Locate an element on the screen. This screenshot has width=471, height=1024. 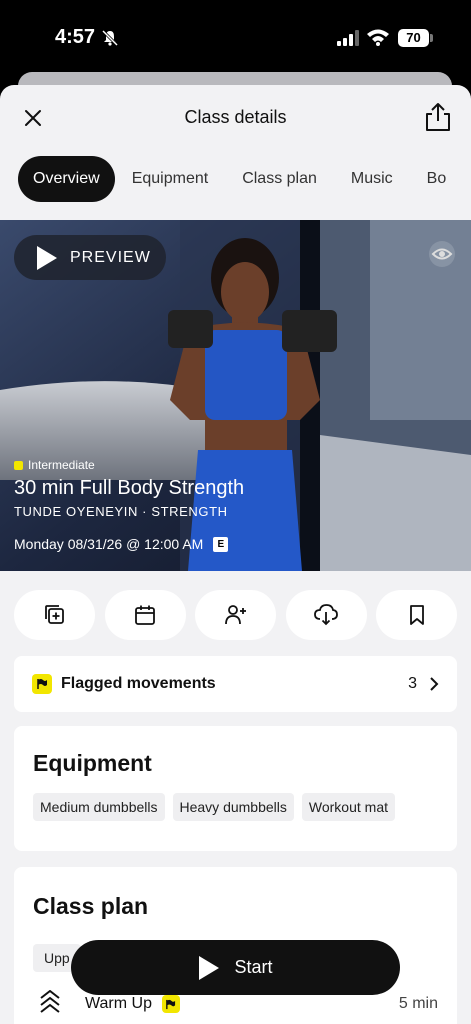
schedule-button is located at coordinates (145, 615).